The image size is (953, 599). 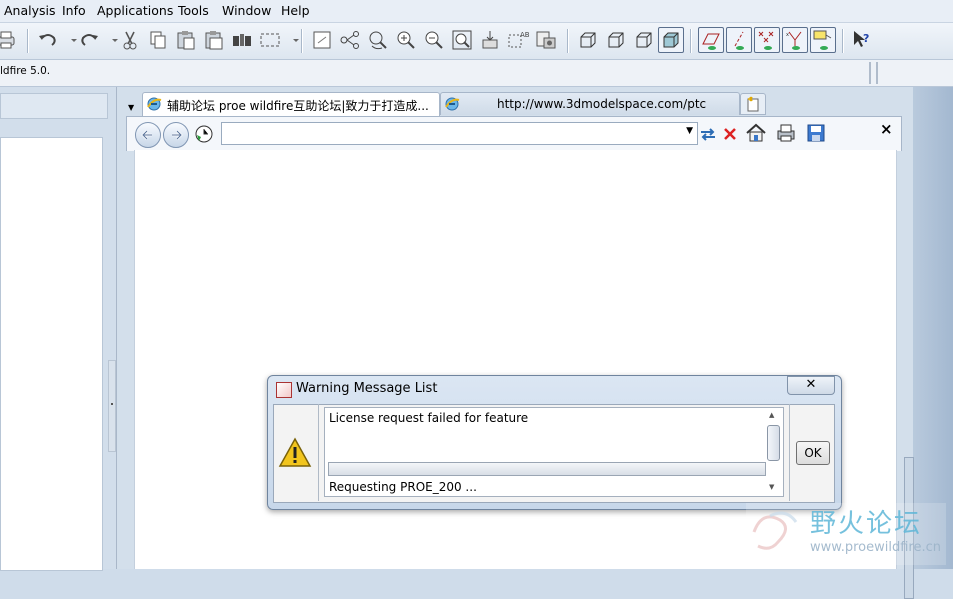 I want to click on copy-icon, so click(x=158, y=40).